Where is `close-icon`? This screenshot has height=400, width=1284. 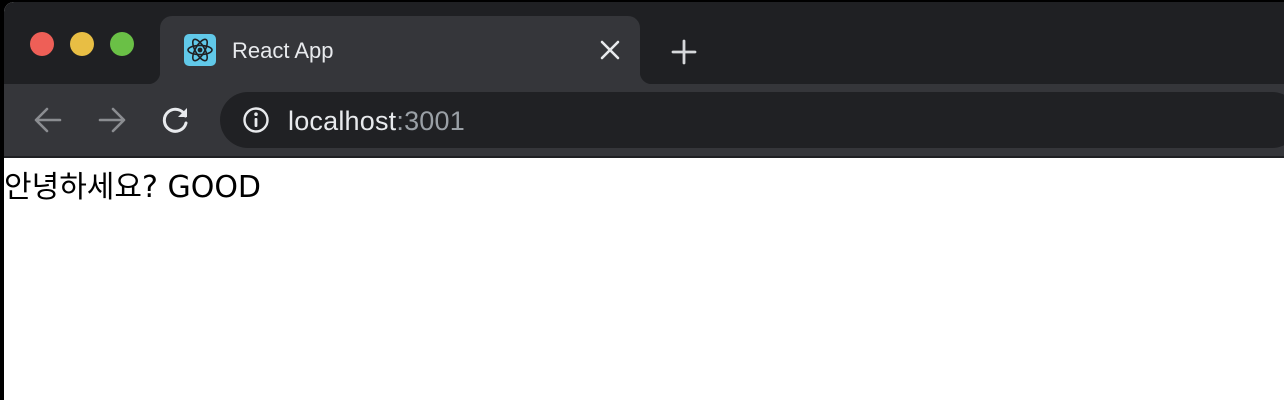
close-icon is located at coordinates (610, 50).